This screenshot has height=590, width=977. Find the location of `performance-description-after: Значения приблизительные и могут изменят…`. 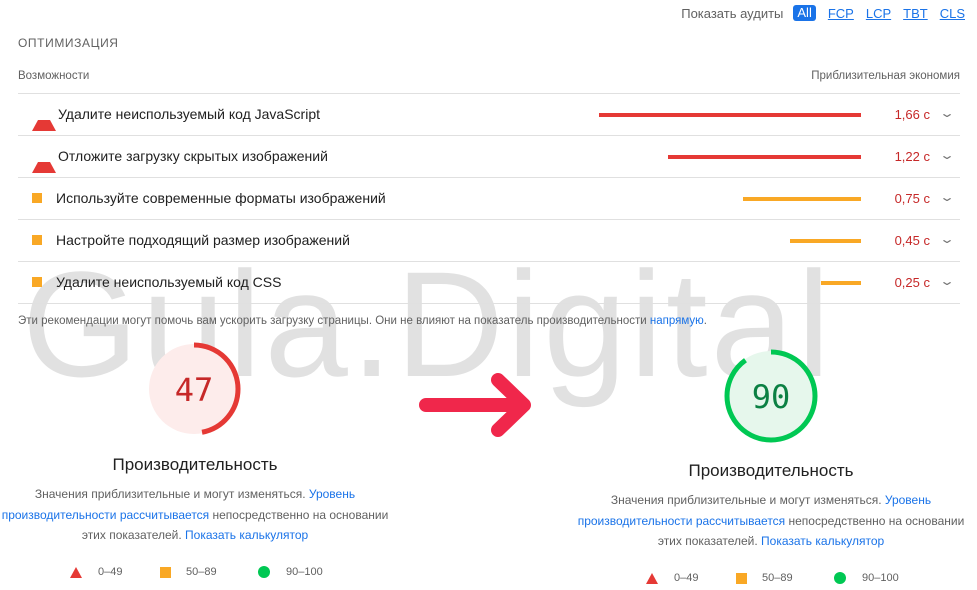

performance-description-after: Значения приблизительные и могут изменят… is located at coordinates (771, 521).